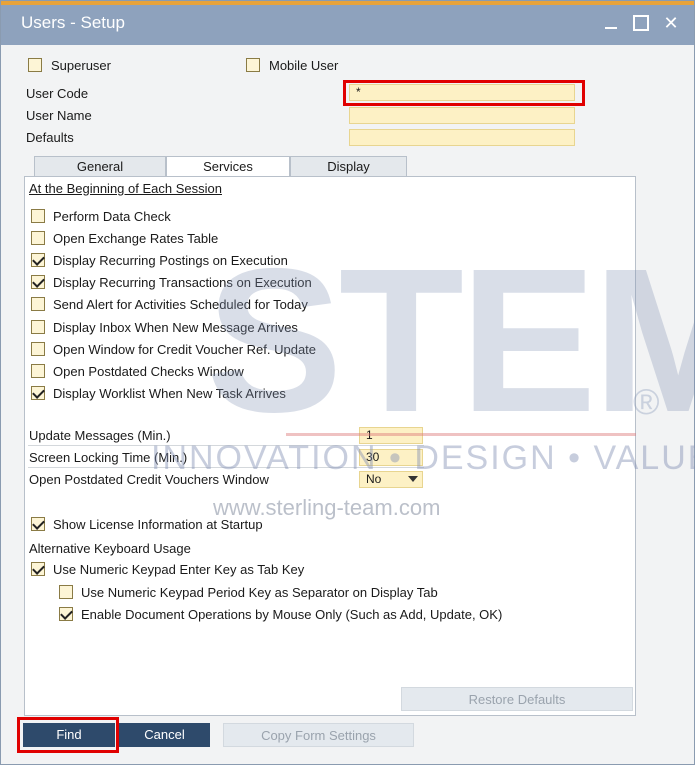  I want to click on display-recurring-postings-label: Display Recurring Postings on Execution, so click(170, 260).